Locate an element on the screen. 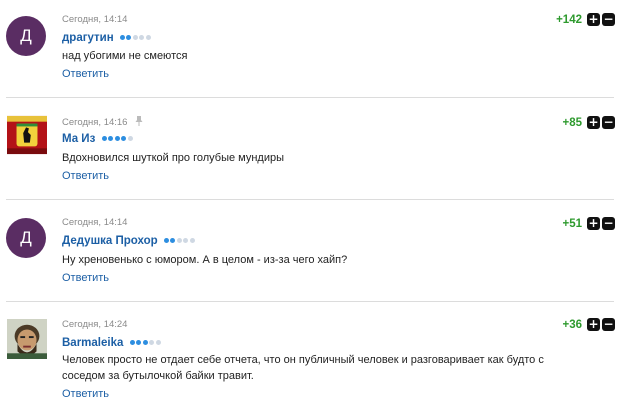  vote-controls: +51 + − is located at coordinates (588, 223).